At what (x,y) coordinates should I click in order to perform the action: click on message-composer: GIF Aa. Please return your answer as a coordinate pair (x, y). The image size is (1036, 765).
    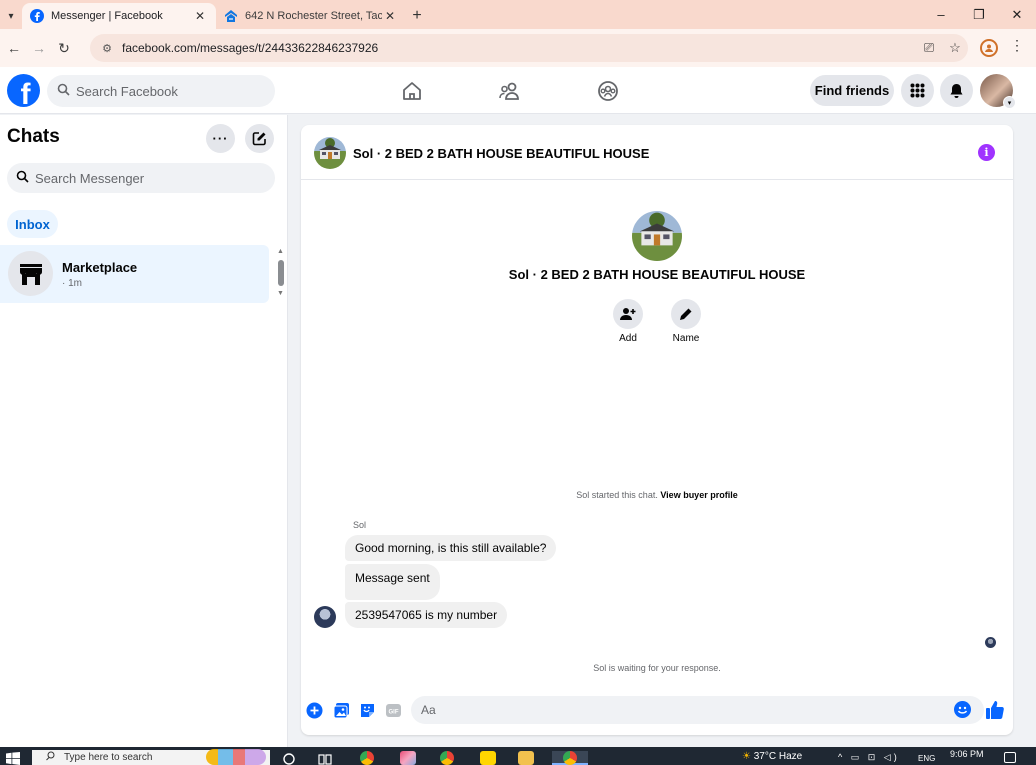
    Looking at the image, I should click on (657, 710).